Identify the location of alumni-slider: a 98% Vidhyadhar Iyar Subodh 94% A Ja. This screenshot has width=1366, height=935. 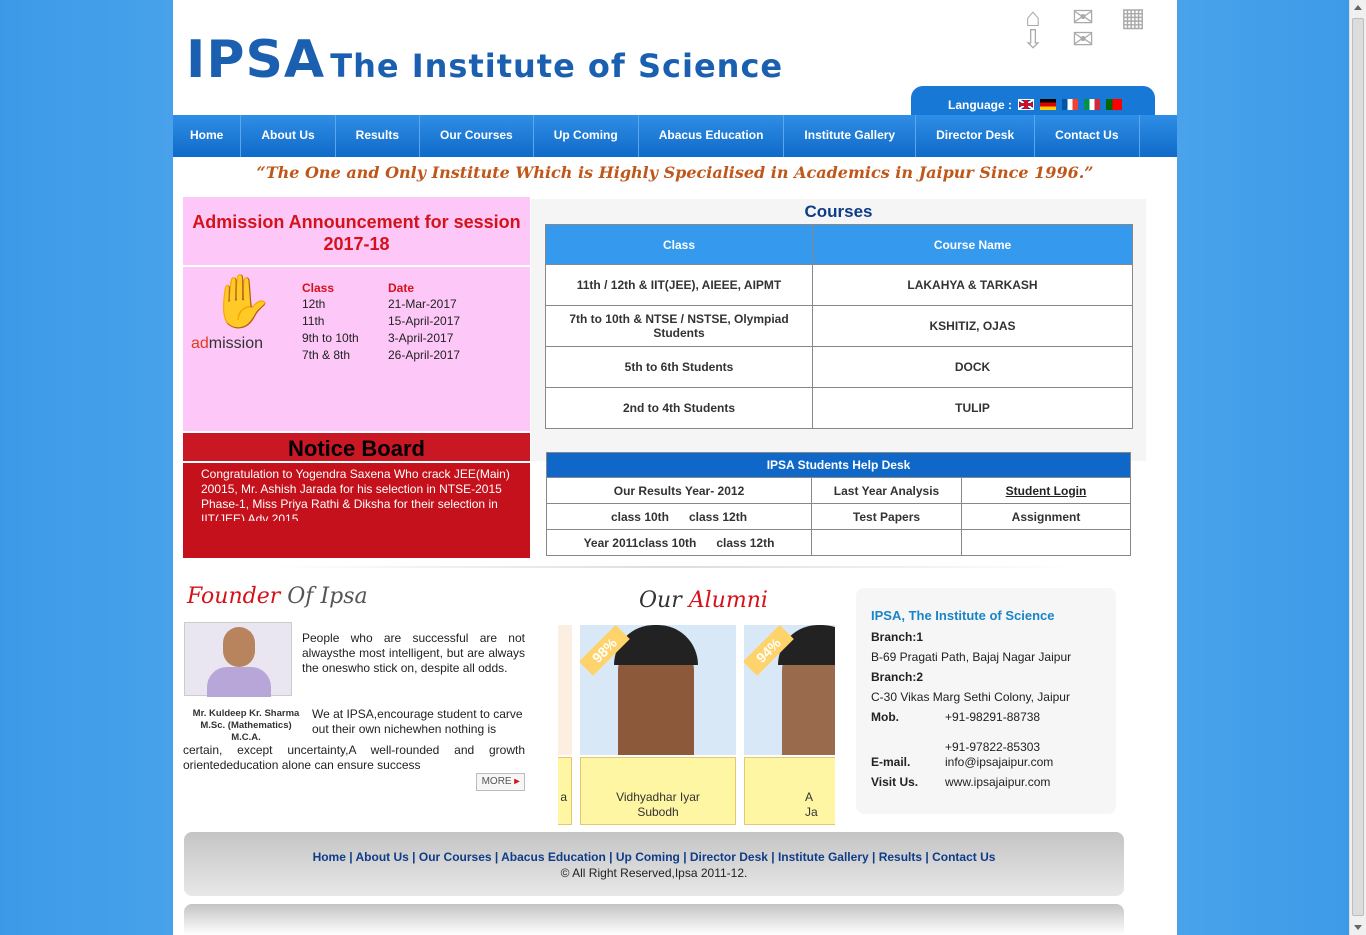
(696, 725).